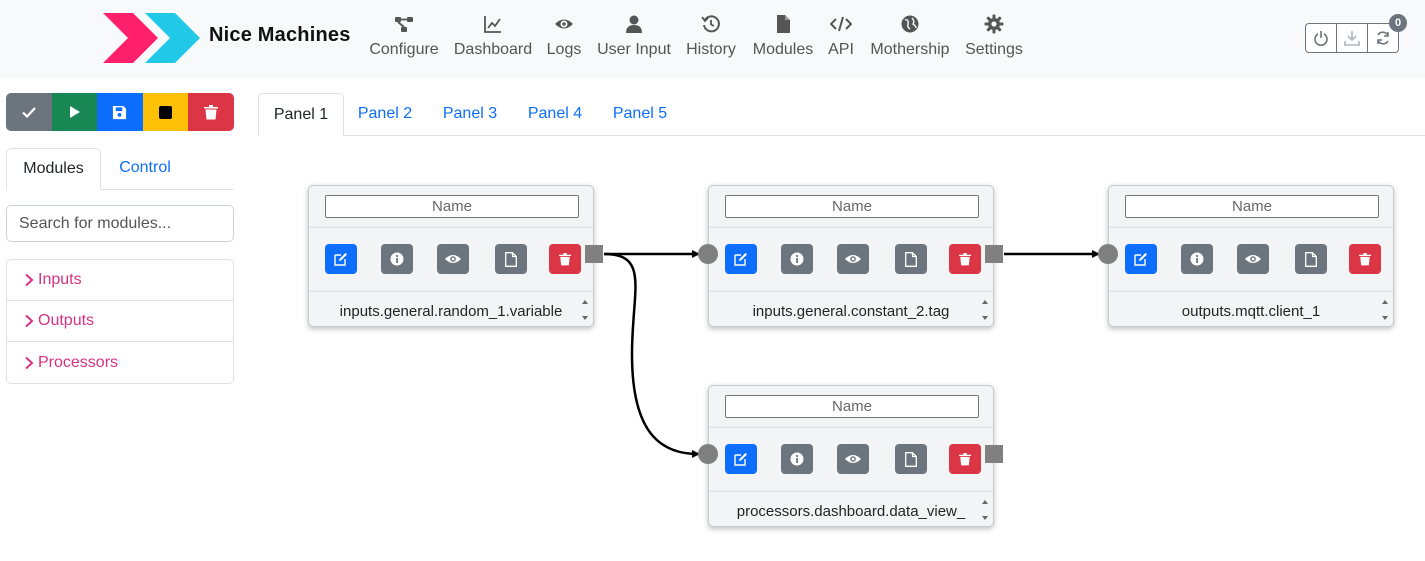  What do you see at coordinates (851, 309) in the screenshot?
I see `module-select: inputs.general.constant_2.tag` at bounding box center [851, 309].